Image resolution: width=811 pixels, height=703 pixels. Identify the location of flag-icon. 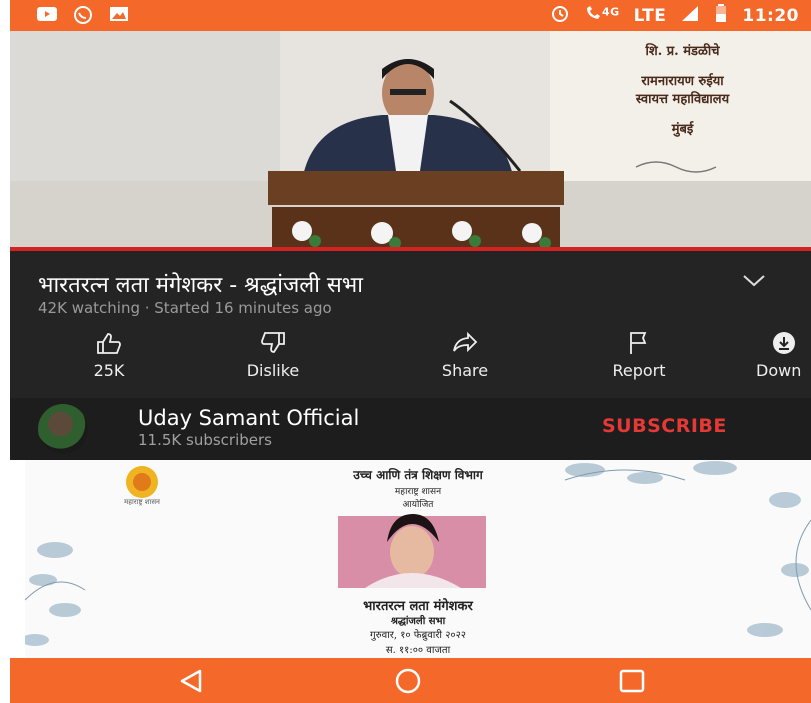
(638, 343).